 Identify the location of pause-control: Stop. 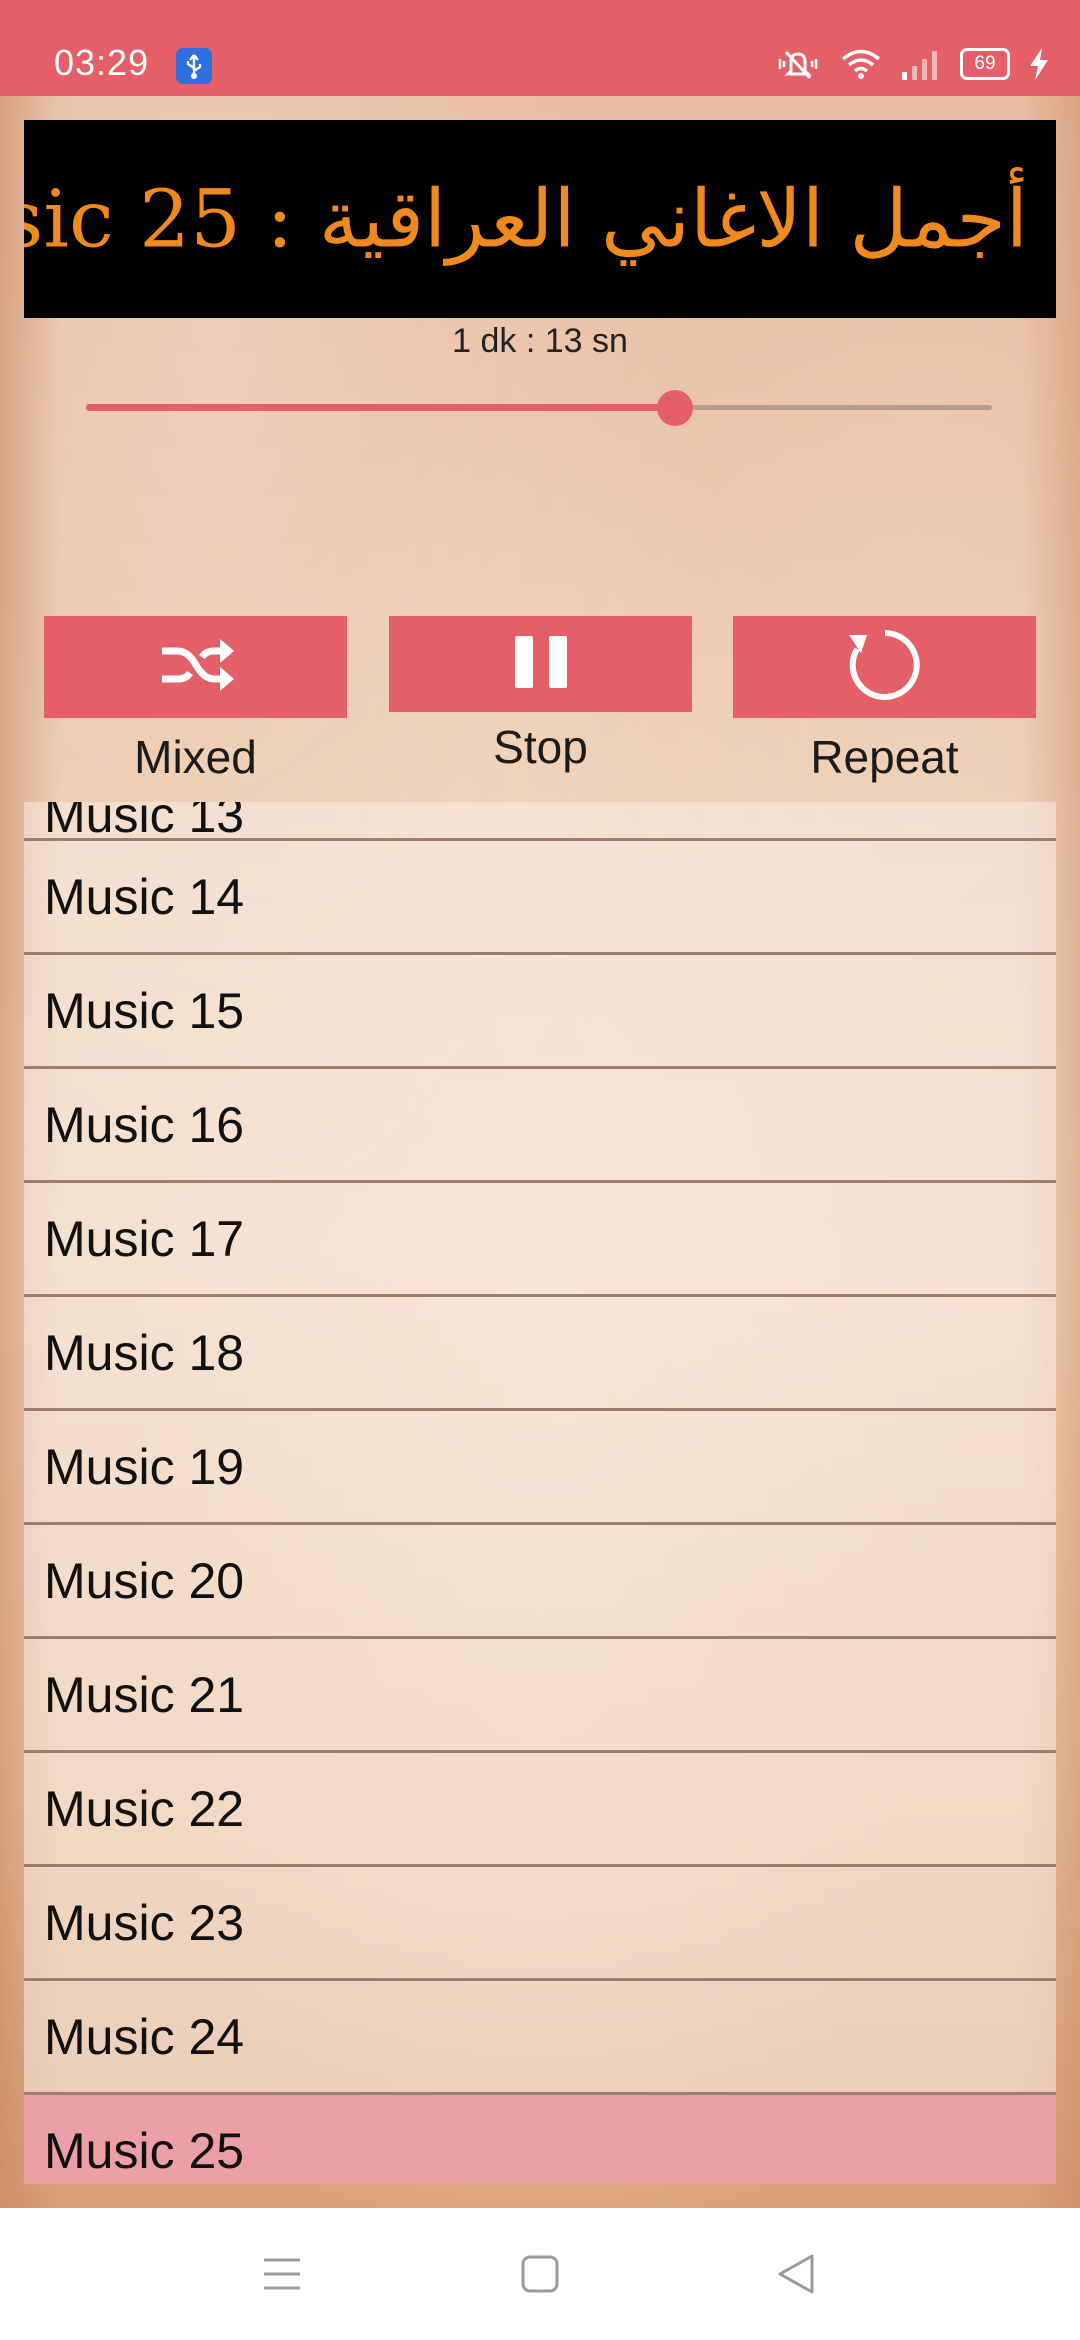
(540, 695).